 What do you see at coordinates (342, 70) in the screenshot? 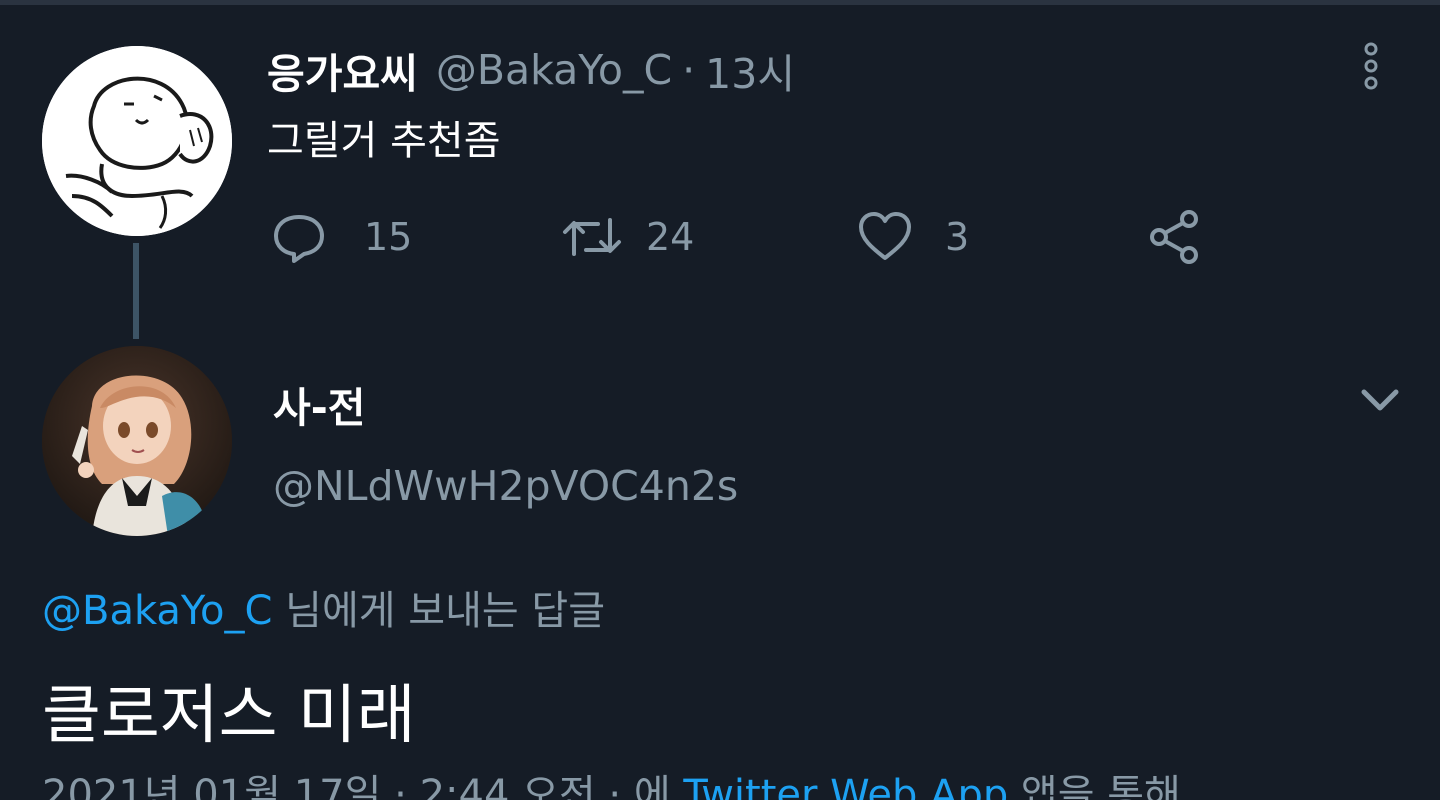
I see `parent-display-name: 응가요씨` at bounding box center [342, 70].